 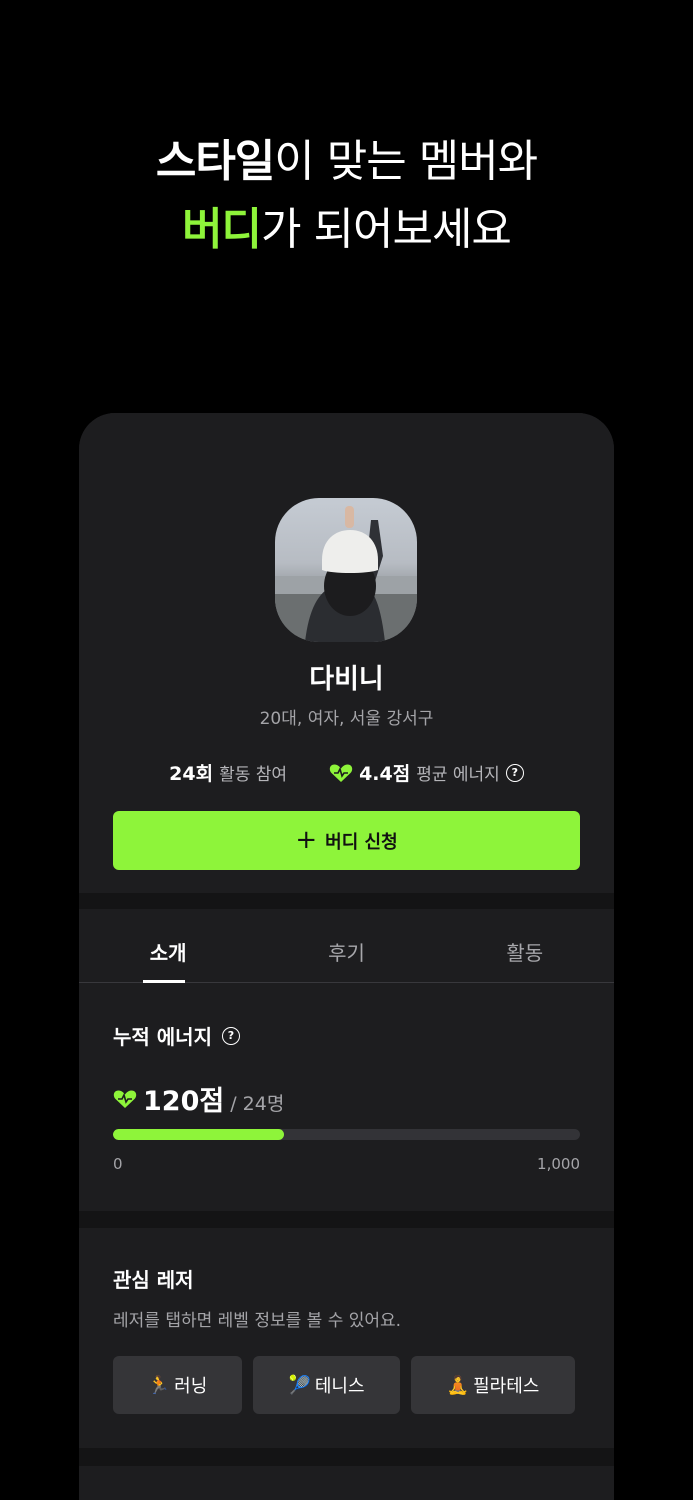 I want to click on plus-icon: +, so click(x=306, y=839).